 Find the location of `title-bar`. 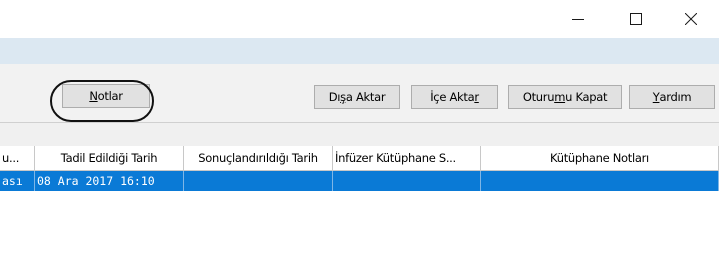

title-bar is located at coordinates (359, 19).